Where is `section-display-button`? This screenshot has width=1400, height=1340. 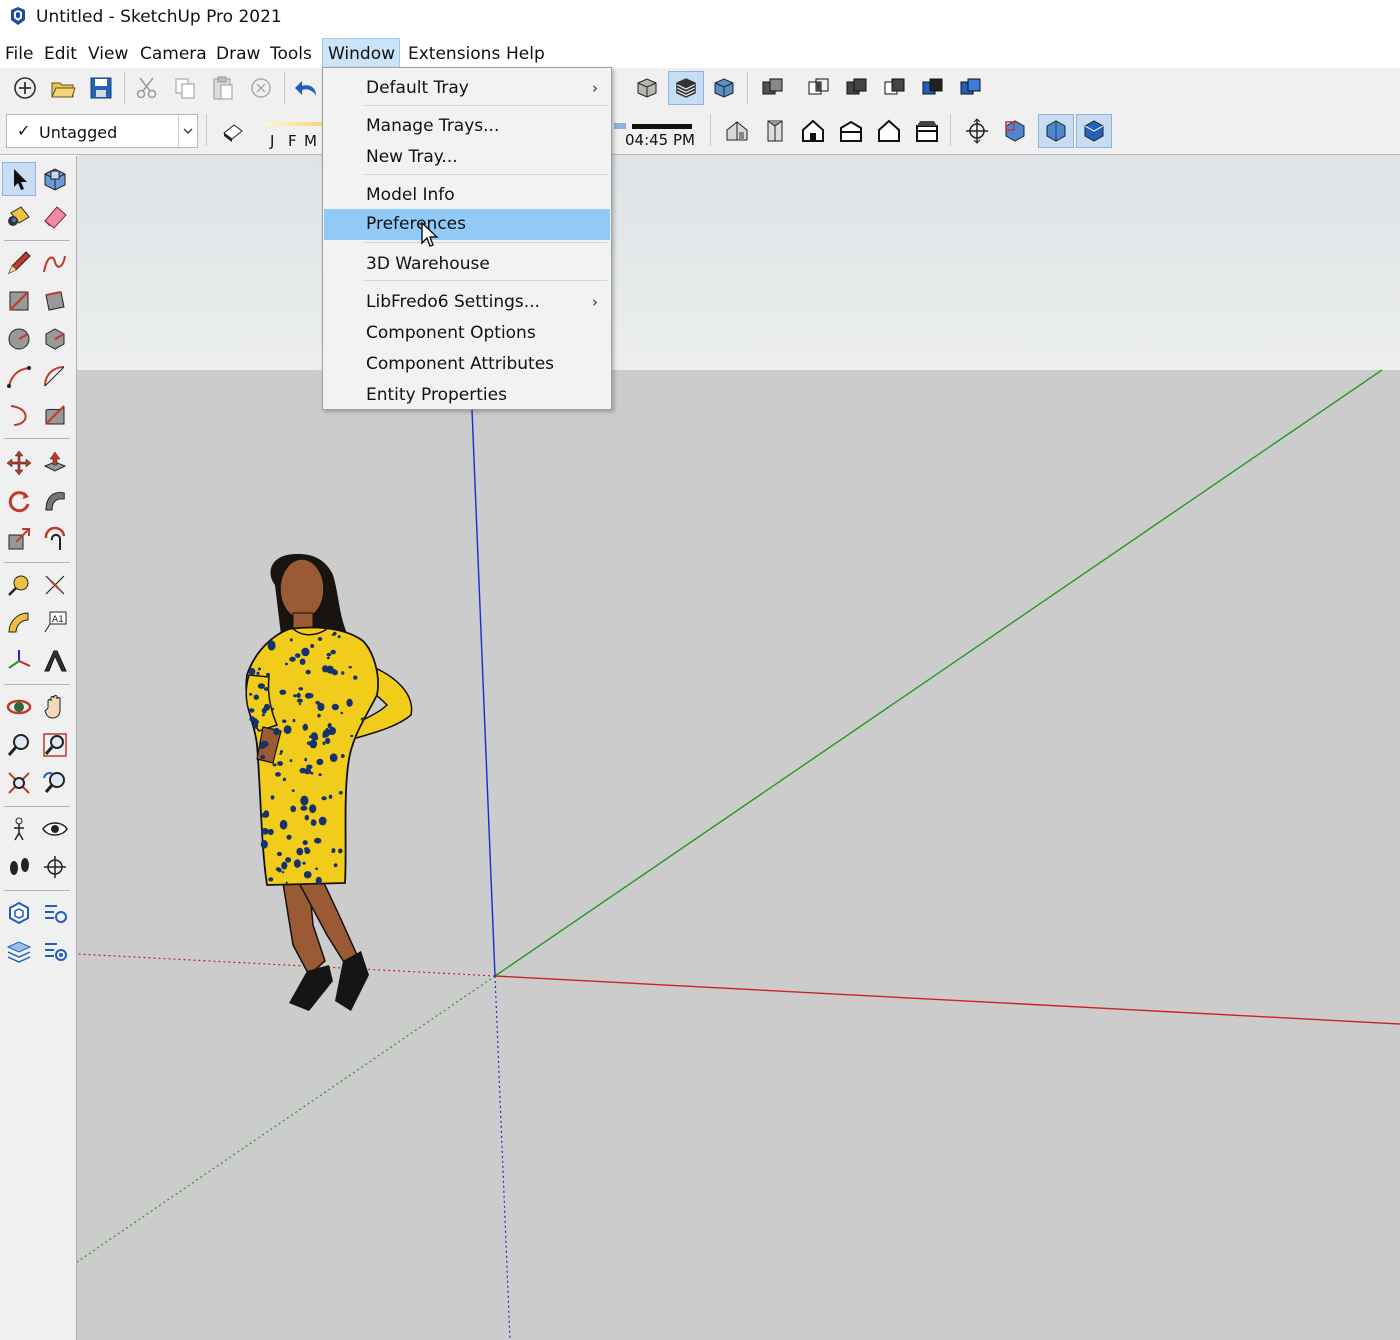 section-display-button is located at coordinates (1094, 131).